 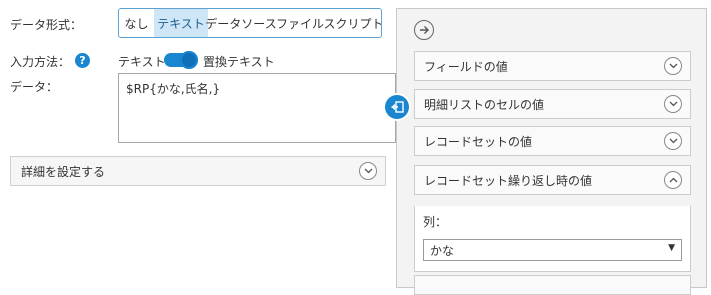 I want to click on section-label: レコードセットの値, so click(x=478, y=141).